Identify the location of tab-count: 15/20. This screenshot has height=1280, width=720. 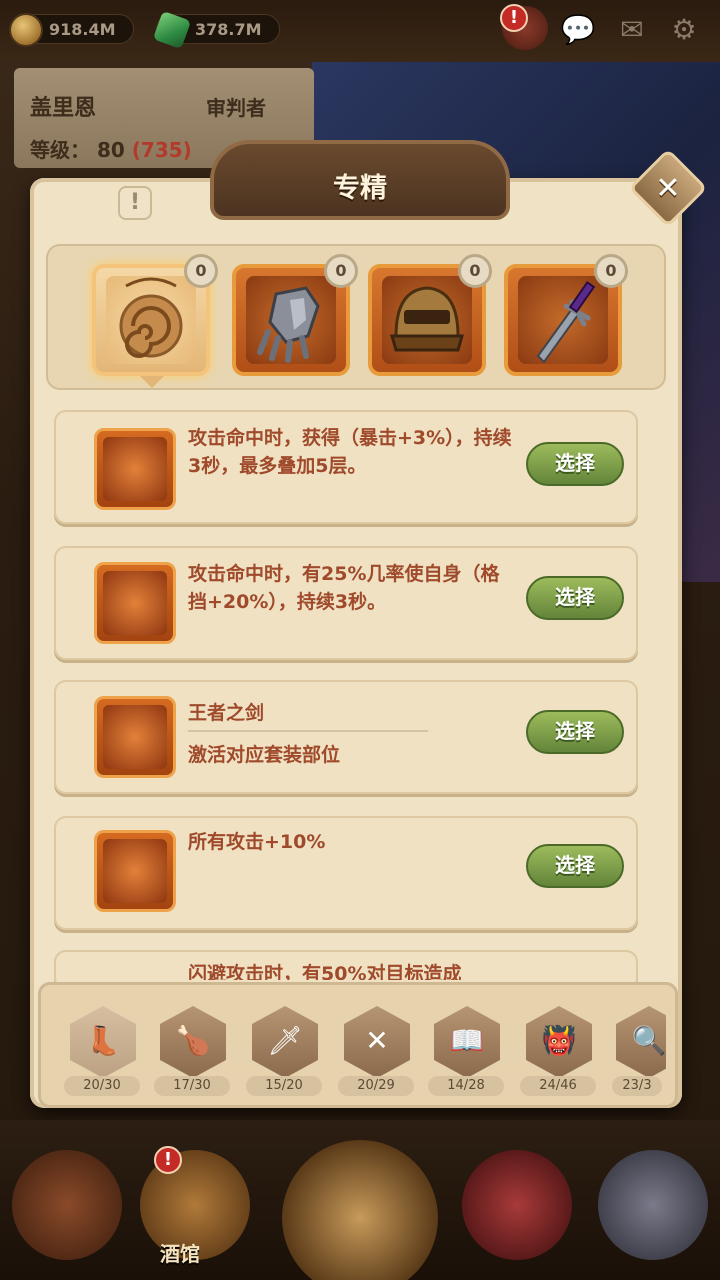
(284, 1086).